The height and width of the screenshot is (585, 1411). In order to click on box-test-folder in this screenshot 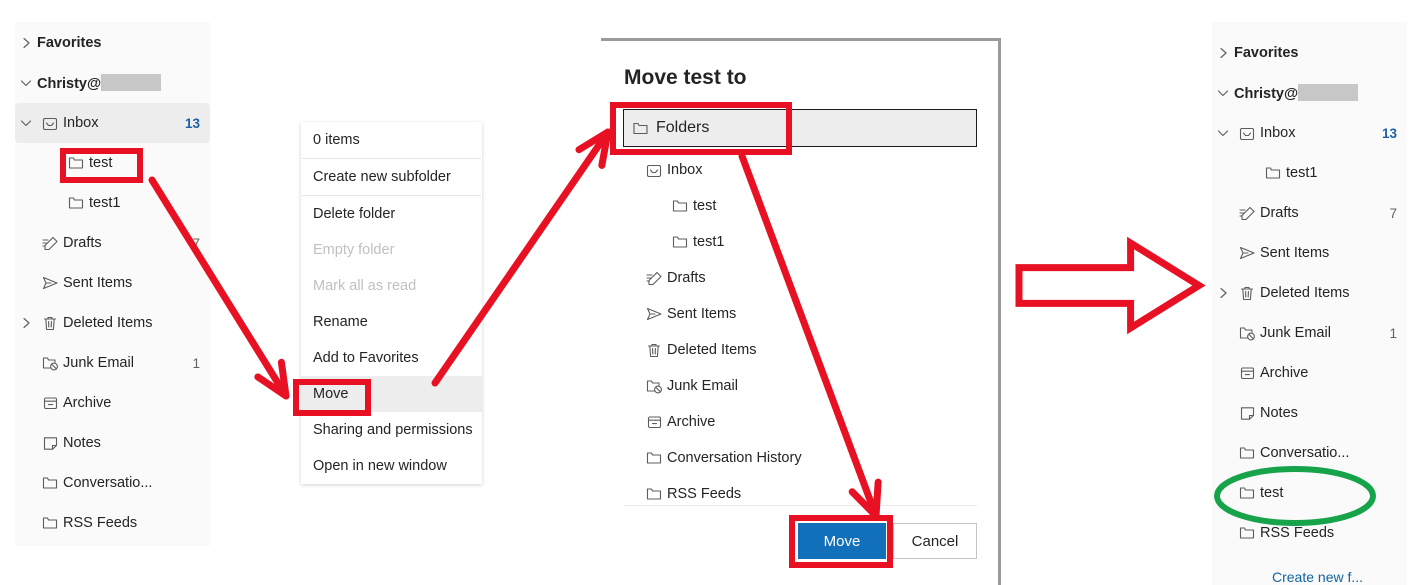, I will do `click(101, 165)`.